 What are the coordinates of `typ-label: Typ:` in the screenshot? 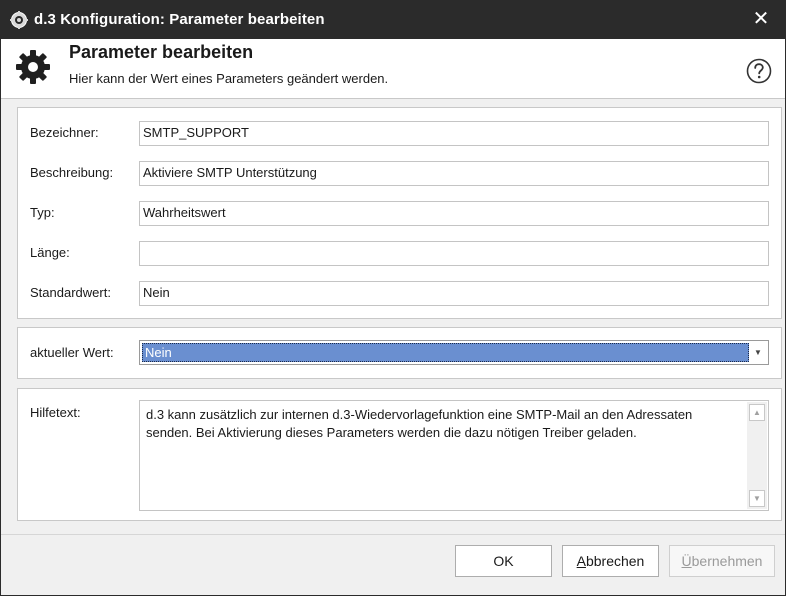 It's located at (42, 212).